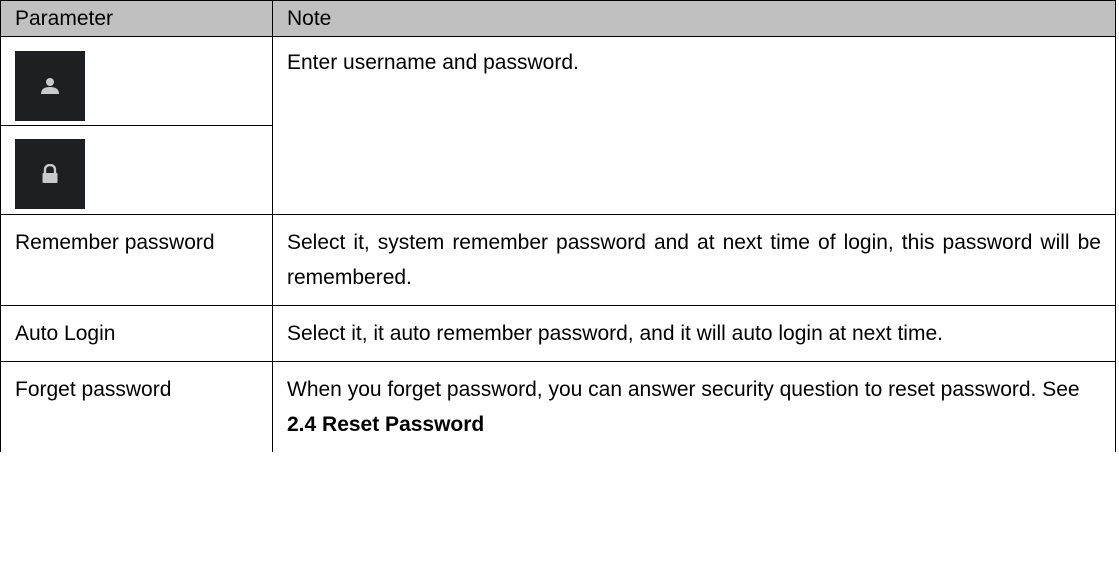  What do you see at coordinates (136, 260) in the screenshot?
I see `param-remember-password: Remember password` at bounding box center [136, 260].